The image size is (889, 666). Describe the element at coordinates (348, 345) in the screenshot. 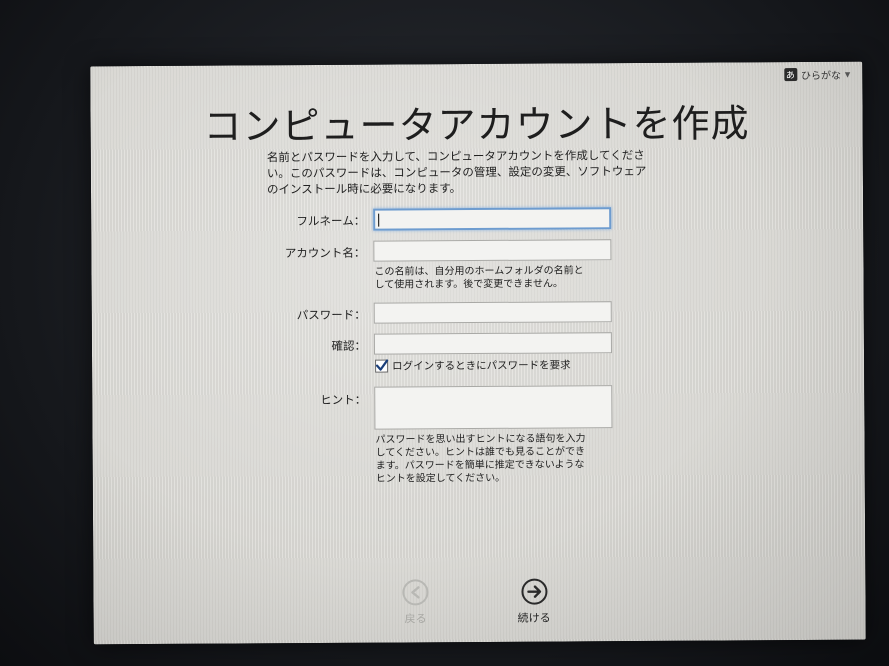

I see `verify-label: 確認：` at that location.